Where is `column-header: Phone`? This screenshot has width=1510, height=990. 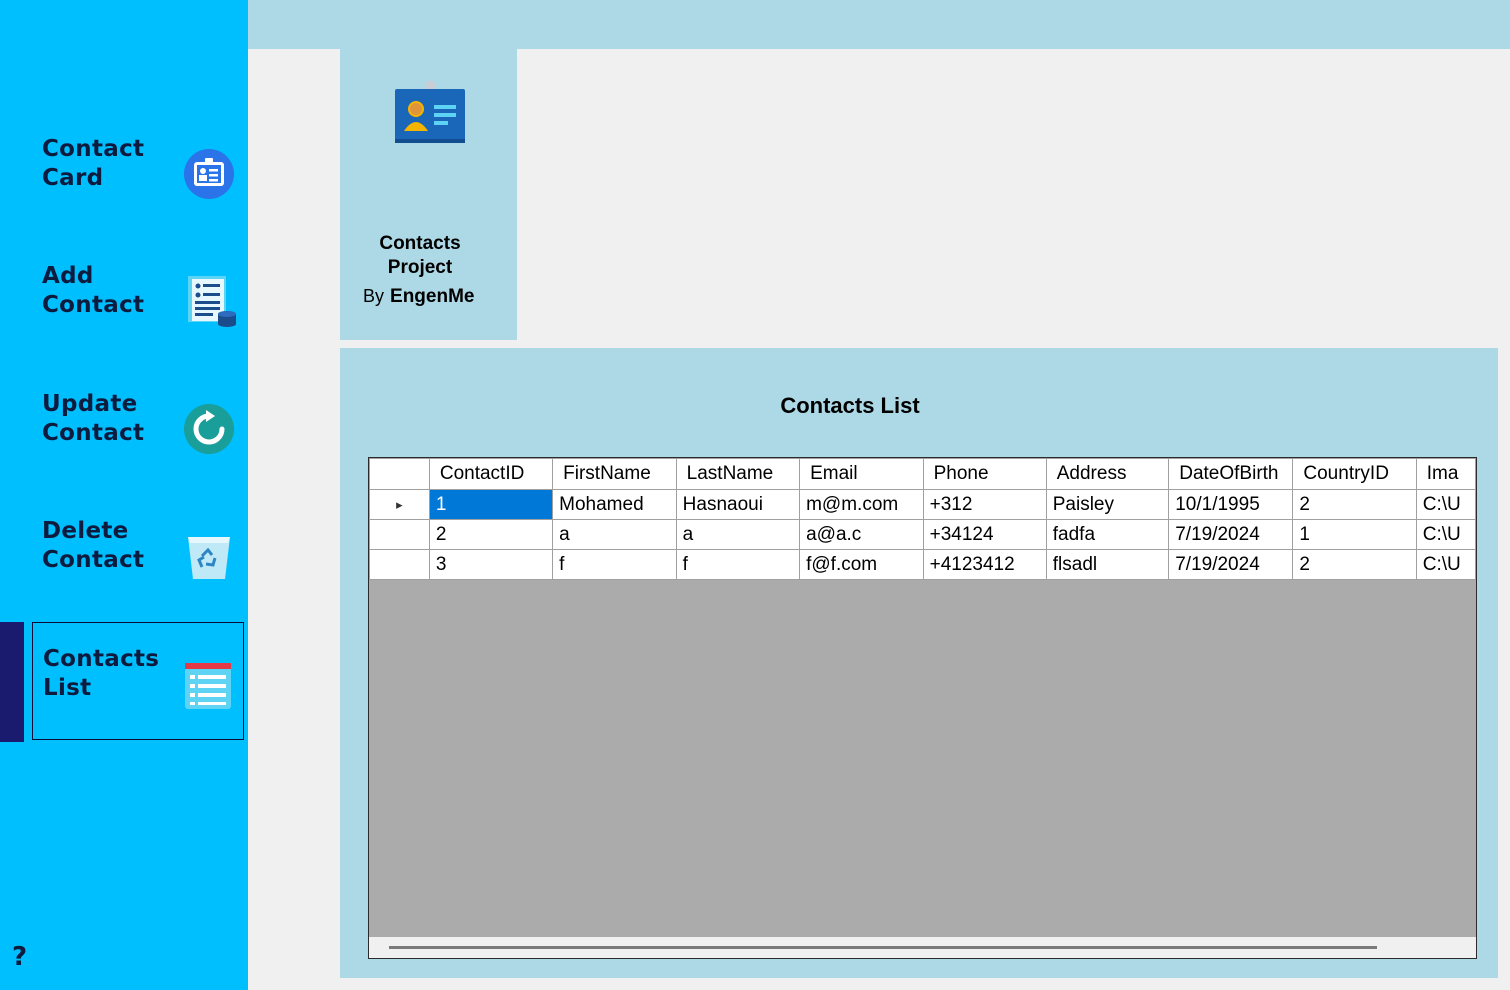
column-header: Phone is located at coordinates (984, 474).